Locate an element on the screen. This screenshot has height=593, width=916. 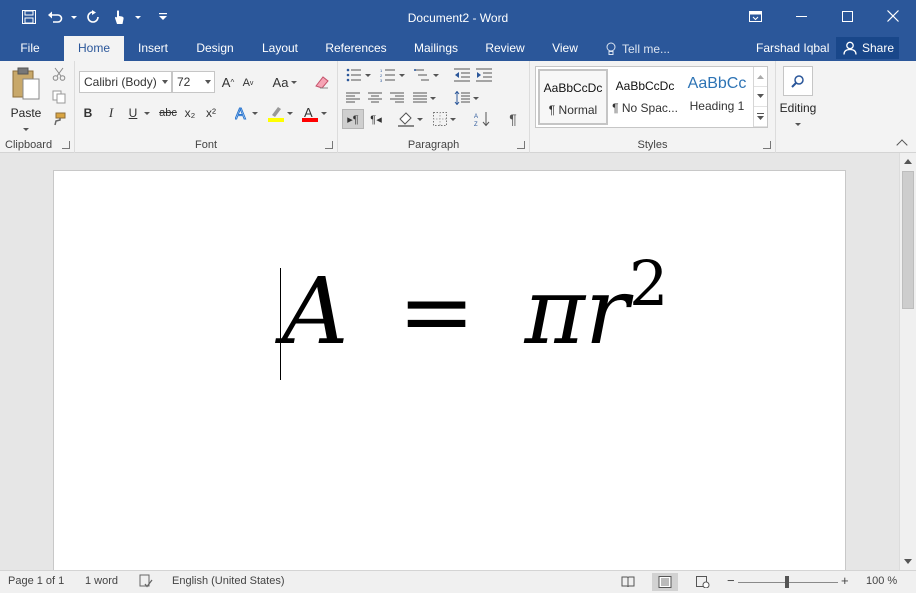
show-formatting-marks-icon: ¶ is located at coordinates (513, 119).